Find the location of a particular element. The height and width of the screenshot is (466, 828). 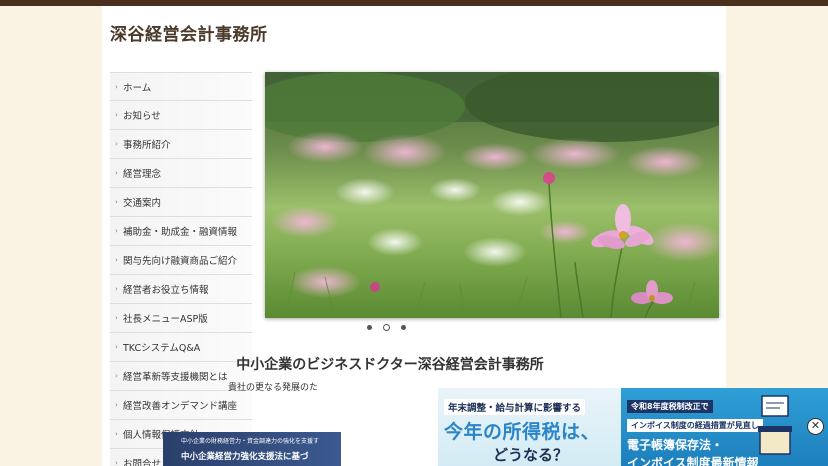

sidebar-item-access: › 交通案内 is located at coordinates (181, 202).